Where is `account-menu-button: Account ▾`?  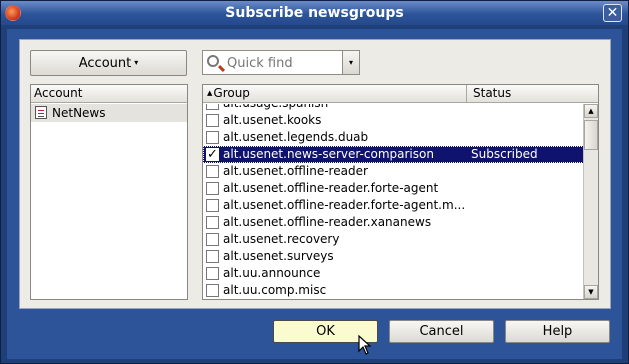
account-menu-button: Account ▾ is located at coordinates (108, 63).